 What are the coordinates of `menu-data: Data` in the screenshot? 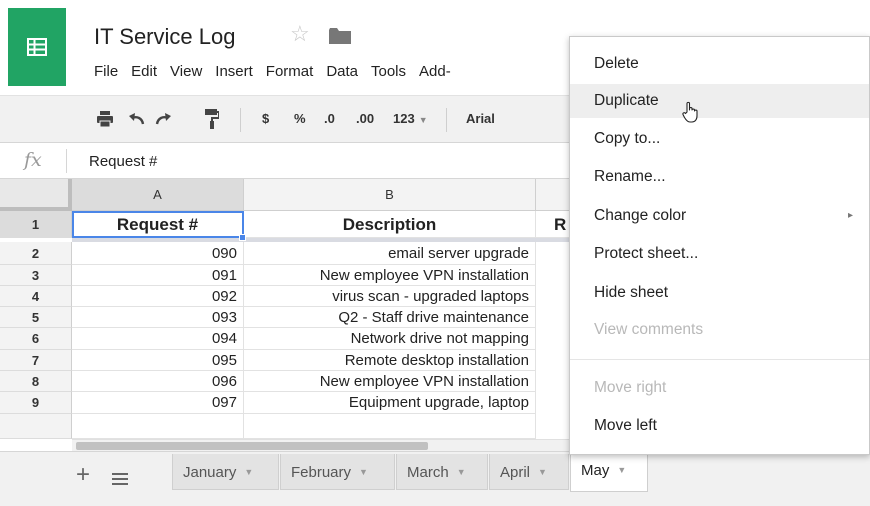 It's located at (342, 71).